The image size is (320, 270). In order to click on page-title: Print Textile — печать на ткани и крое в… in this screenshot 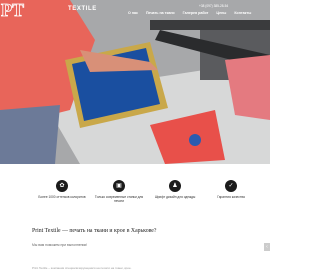, I will do `click(94, 231)`.